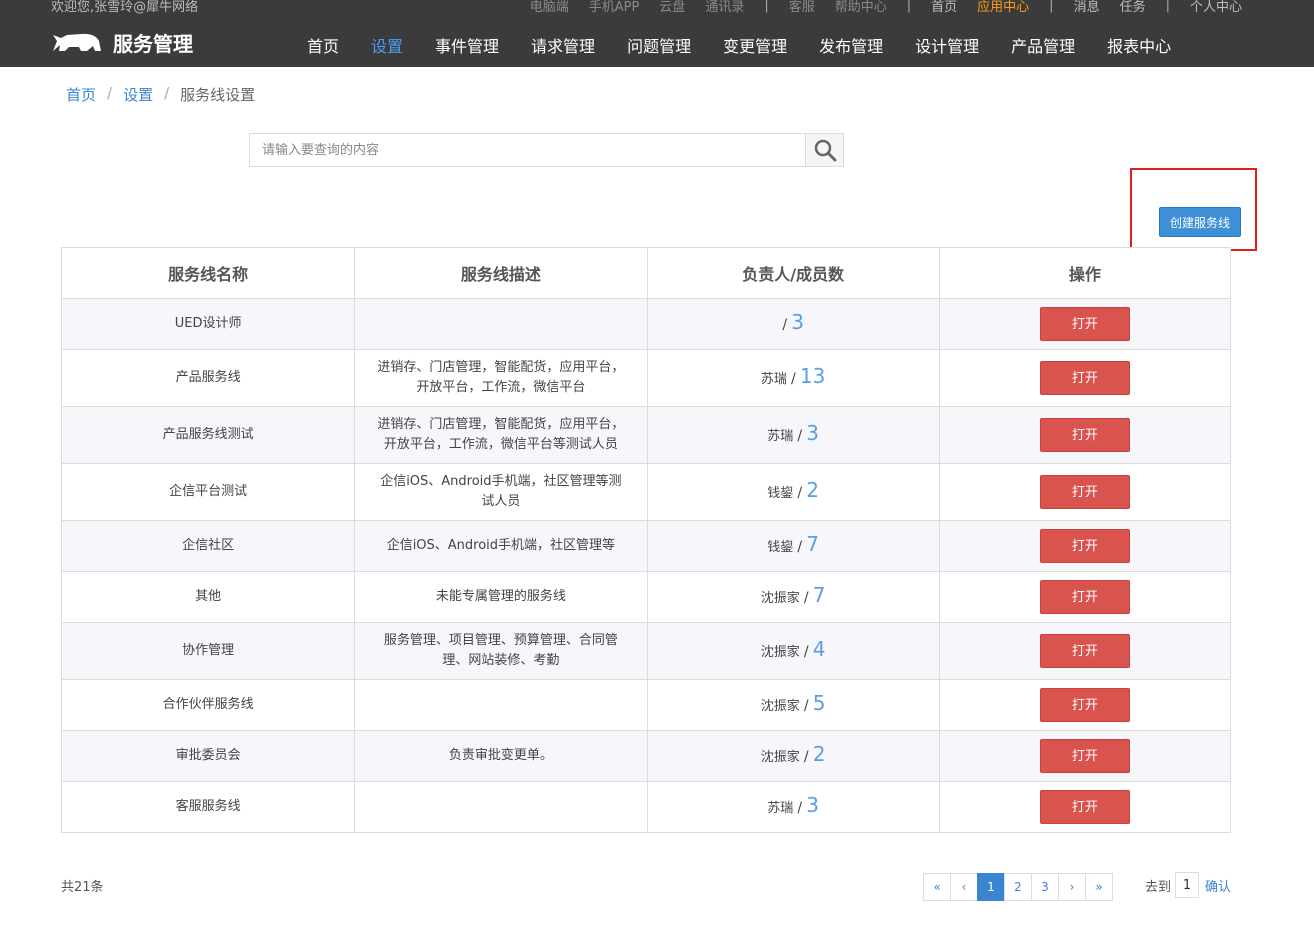 The width and height of the screenshot is (1314, 936). What do you see at coordinates (323, 45) in the screenshot?
I see `nav-home: 首页` at bounding box center [323, 45].